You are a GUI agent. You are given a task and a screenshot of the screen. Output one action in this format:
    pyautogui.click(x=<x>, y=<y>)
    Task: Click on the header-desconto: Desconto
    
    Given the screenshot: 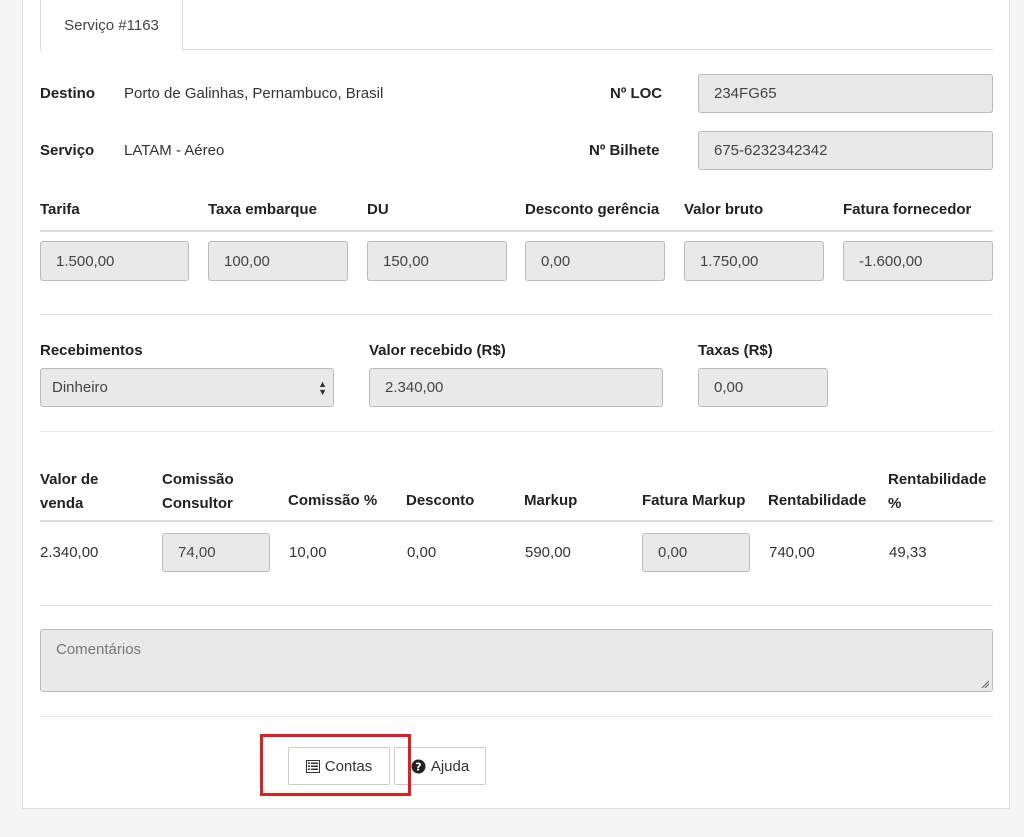 What is the action you would take?
    pyautogui.click(x=440, y=500)
    